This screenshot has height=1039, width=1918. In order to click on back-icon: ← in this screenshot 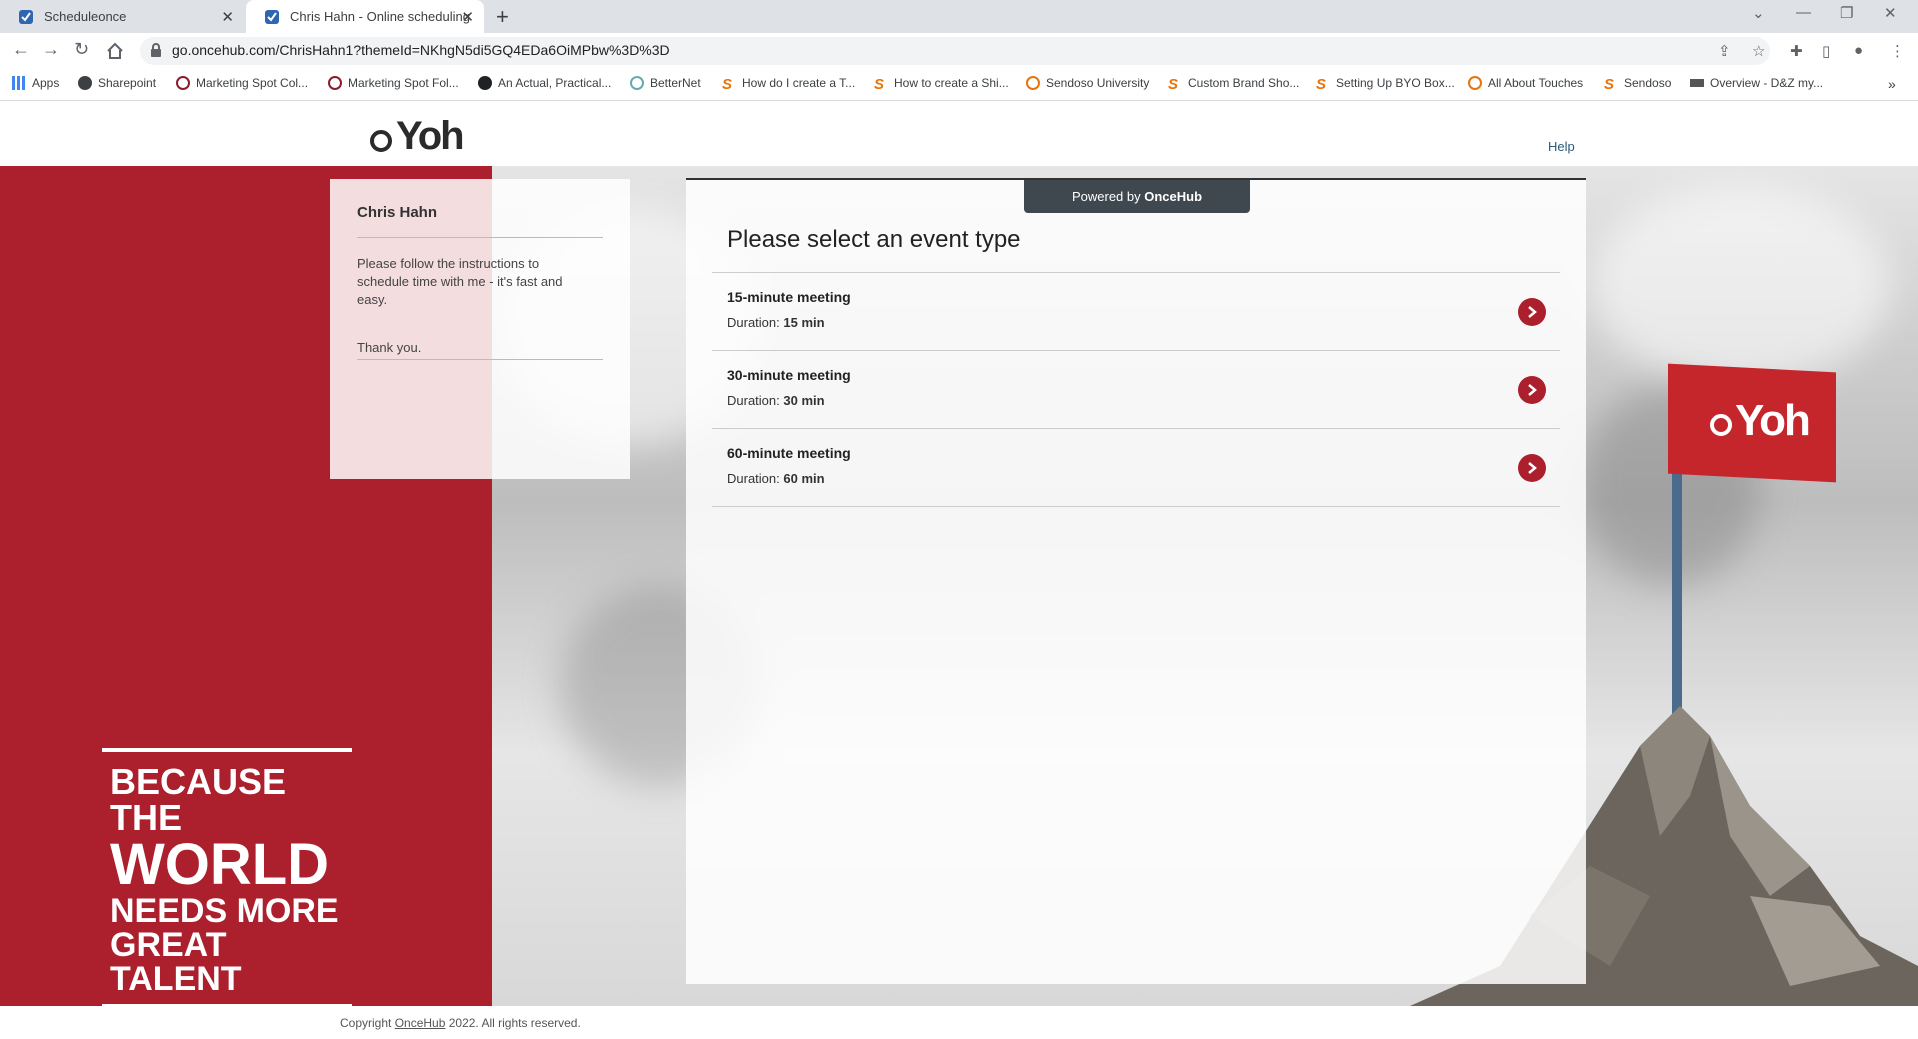, I will do `click(21, 49)`.